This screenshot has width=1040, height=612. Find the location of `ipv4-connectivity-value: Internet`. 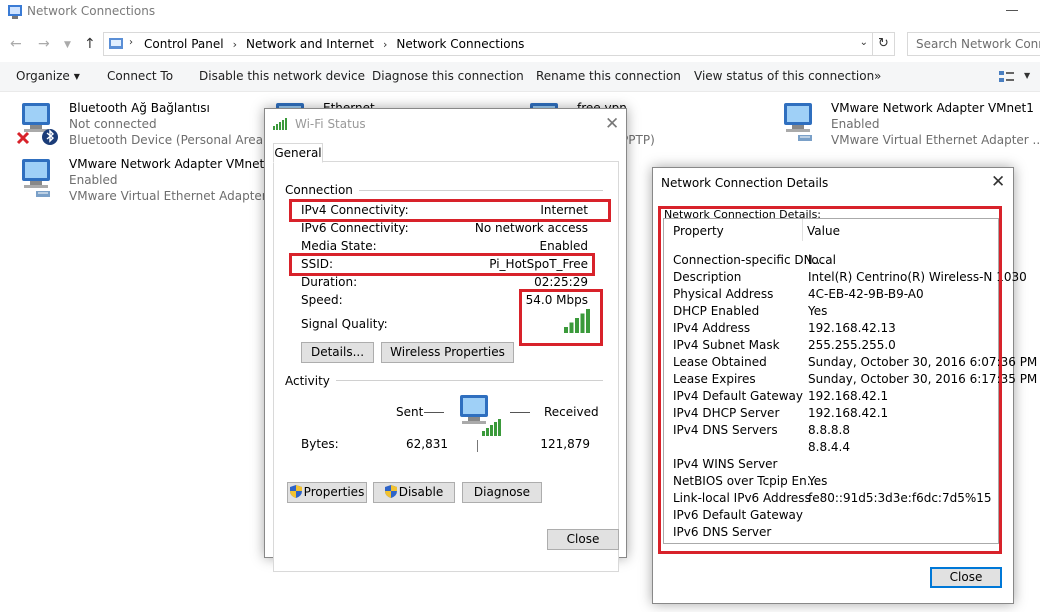

ipv4-connectivity-value: Internet is located at coordinates (564, 210).